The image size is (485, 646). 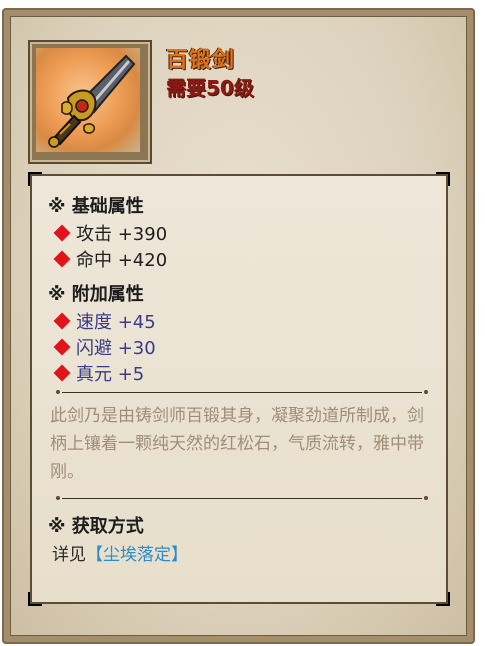 What do you see at coordinates (122, 234) in the screenshot?
I see `attribute-attack: 攻击 +390` at bounding box center [122, 234].